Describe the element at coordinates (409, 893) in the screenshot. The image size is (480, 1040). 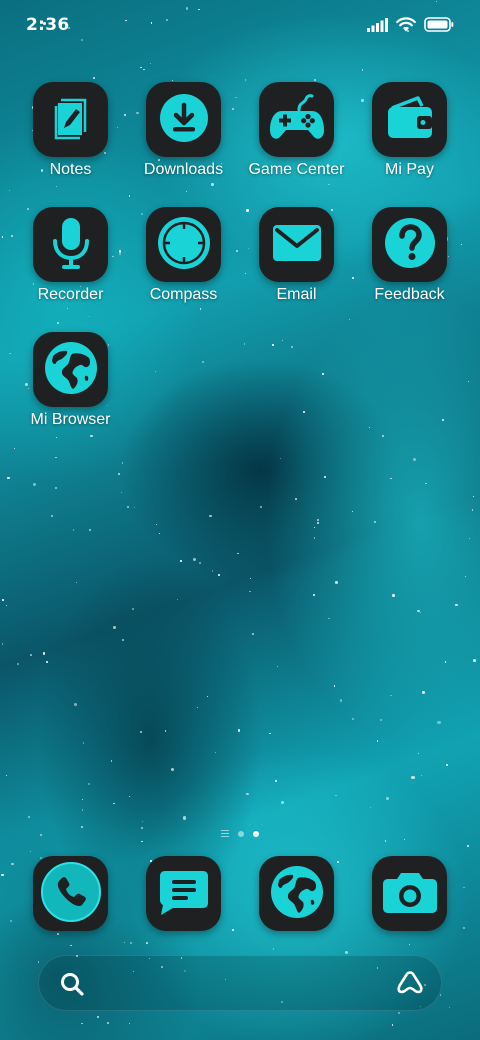
I see `camera-app-icon` at that location.